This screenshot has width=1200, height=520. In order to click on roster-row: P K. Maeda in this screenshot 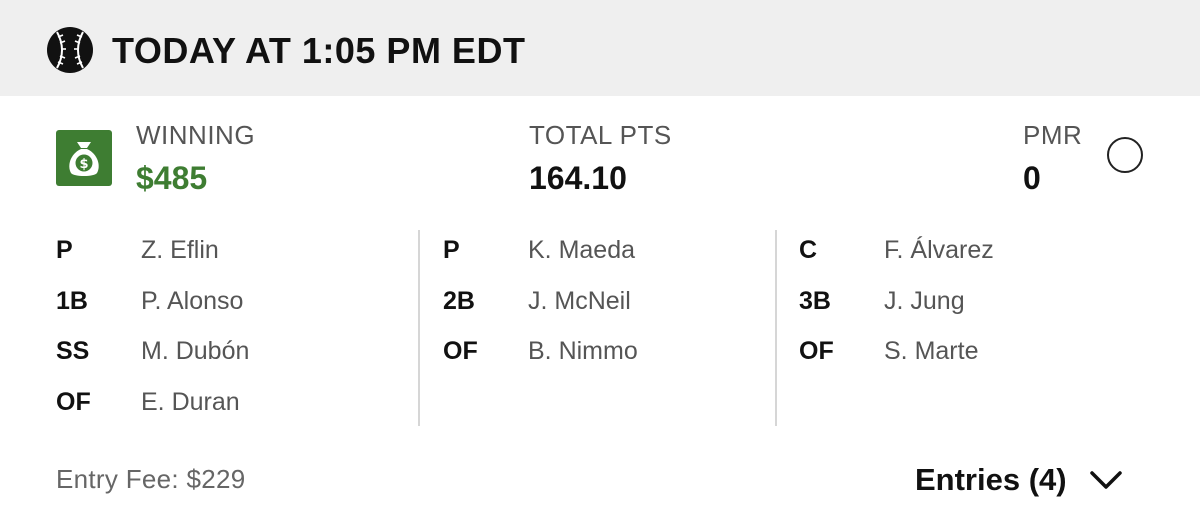, I will do `click(613, 261)`.